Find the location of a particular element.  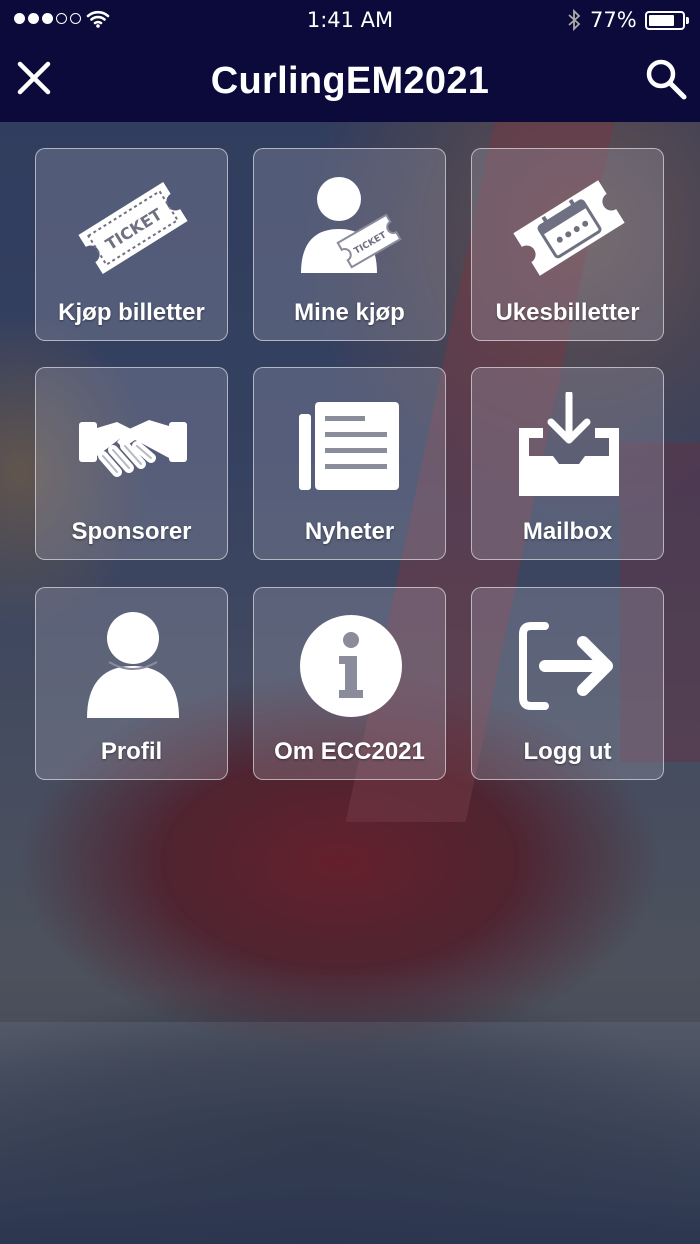

menu-item-label: Profil is located at coordinates (131, 751).